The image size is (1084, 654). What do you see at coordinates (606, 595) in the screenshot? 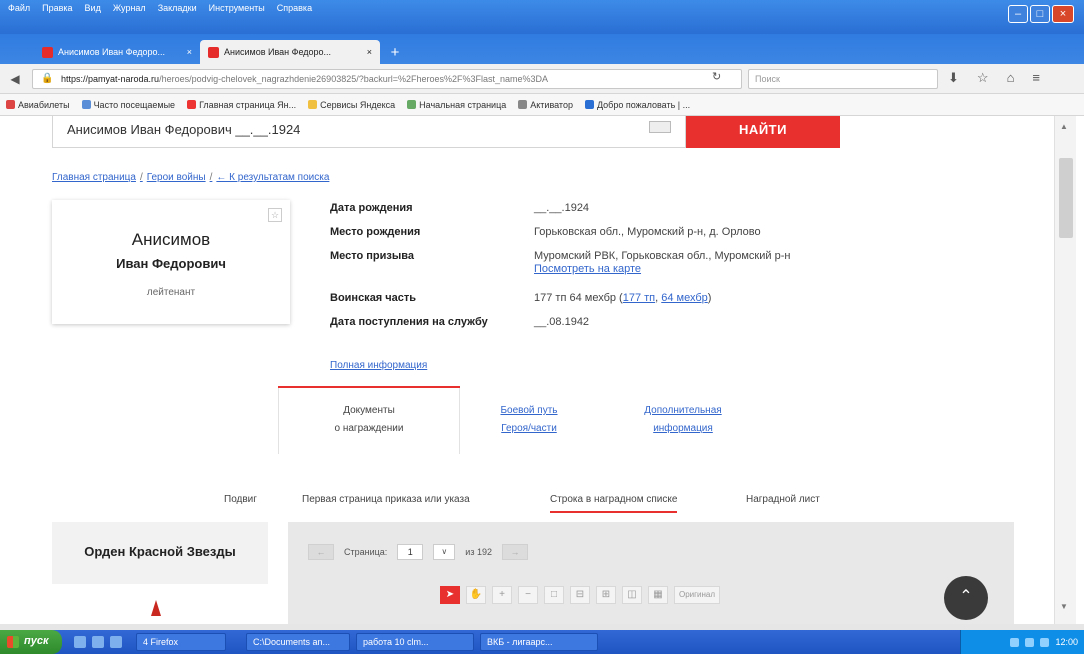
I see `fit-height-icon: ⊞` at bounding box center [606, 595].